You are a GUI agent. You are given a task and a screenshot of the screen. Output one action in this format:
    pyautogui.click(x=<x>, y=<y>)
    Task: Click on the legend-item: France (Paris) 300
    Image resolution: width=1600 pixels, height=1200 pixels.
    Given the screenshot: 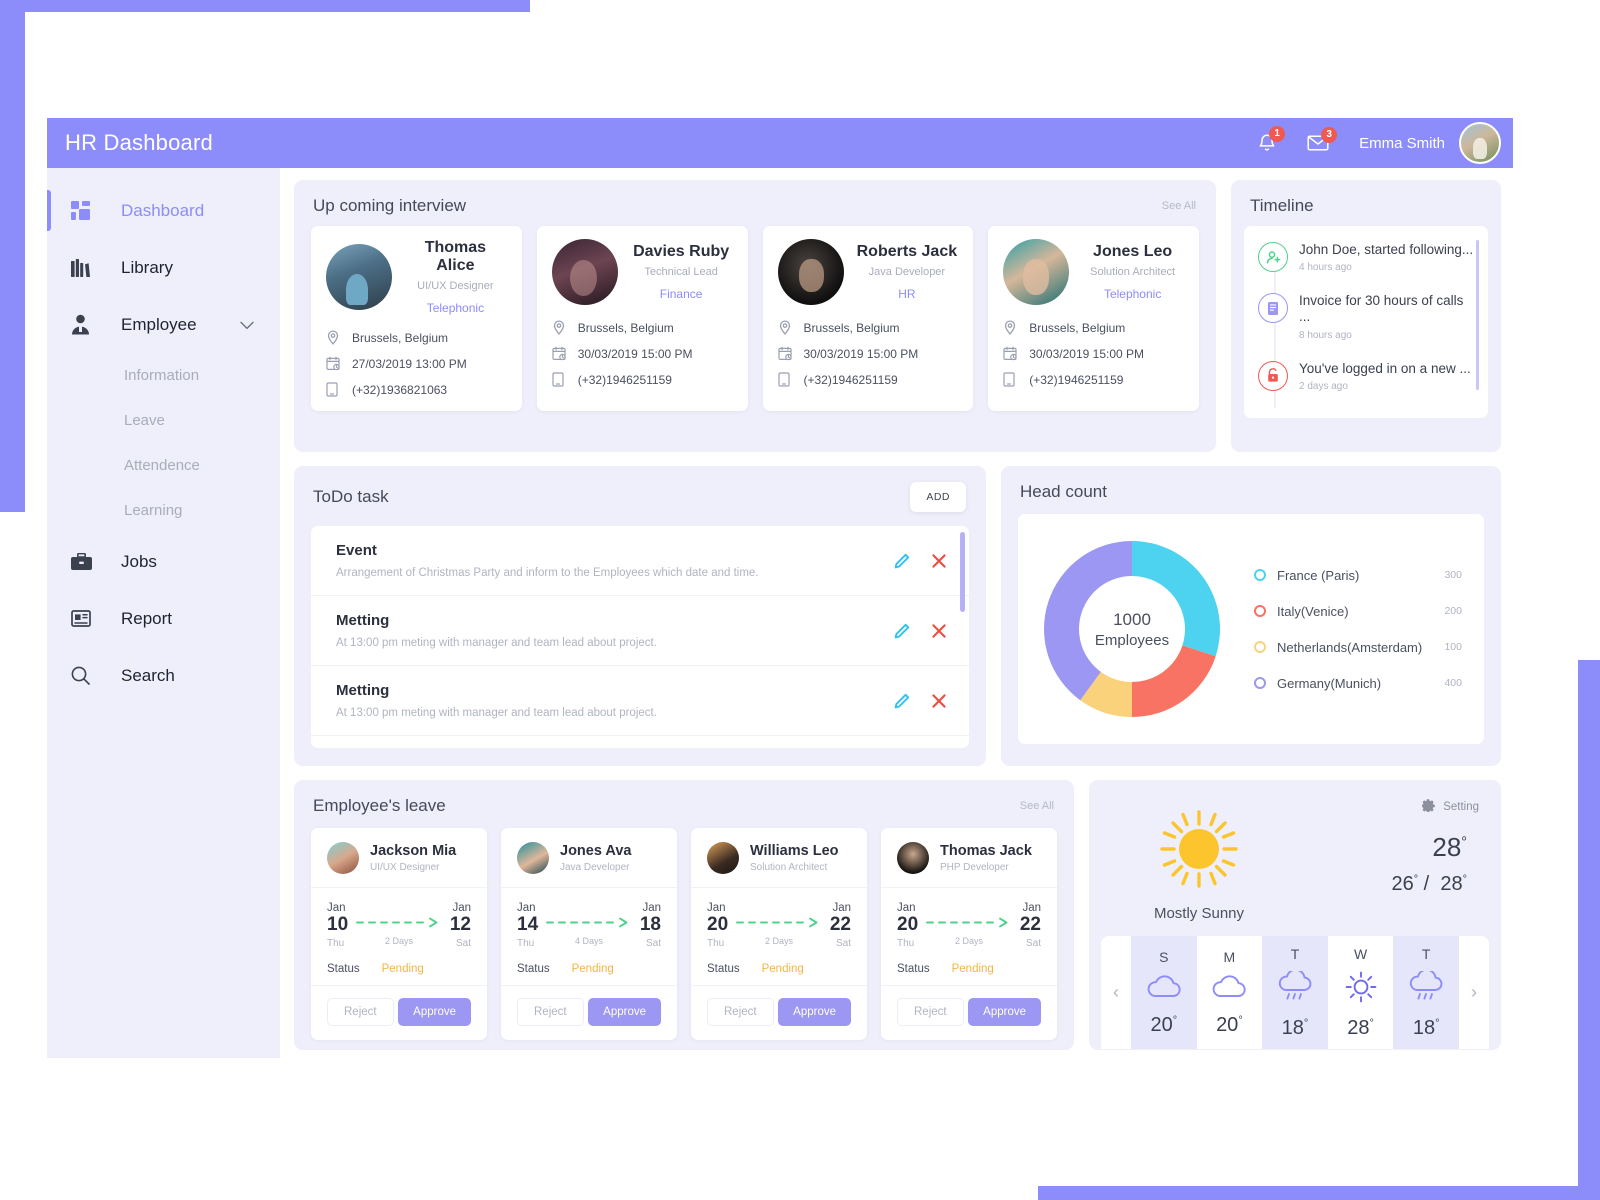 What is the action you would take?
    pyautogui.click(x=1362, y=575)
    